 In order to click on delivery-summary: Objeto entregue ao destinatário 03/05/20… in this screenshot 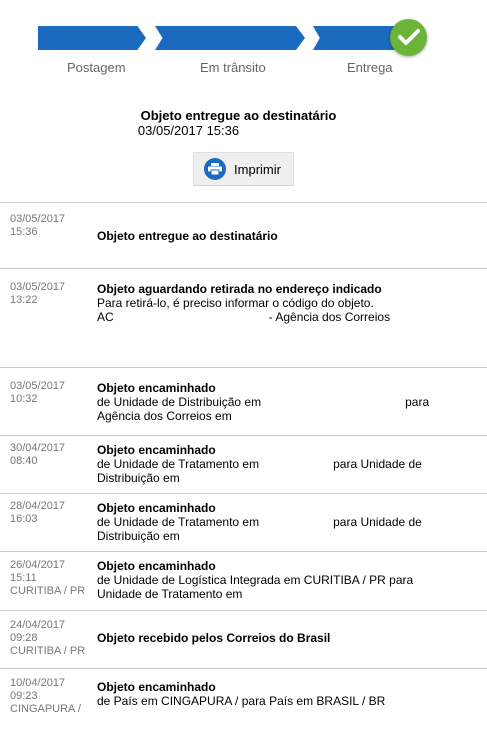, I will do `click(243, 123)`.